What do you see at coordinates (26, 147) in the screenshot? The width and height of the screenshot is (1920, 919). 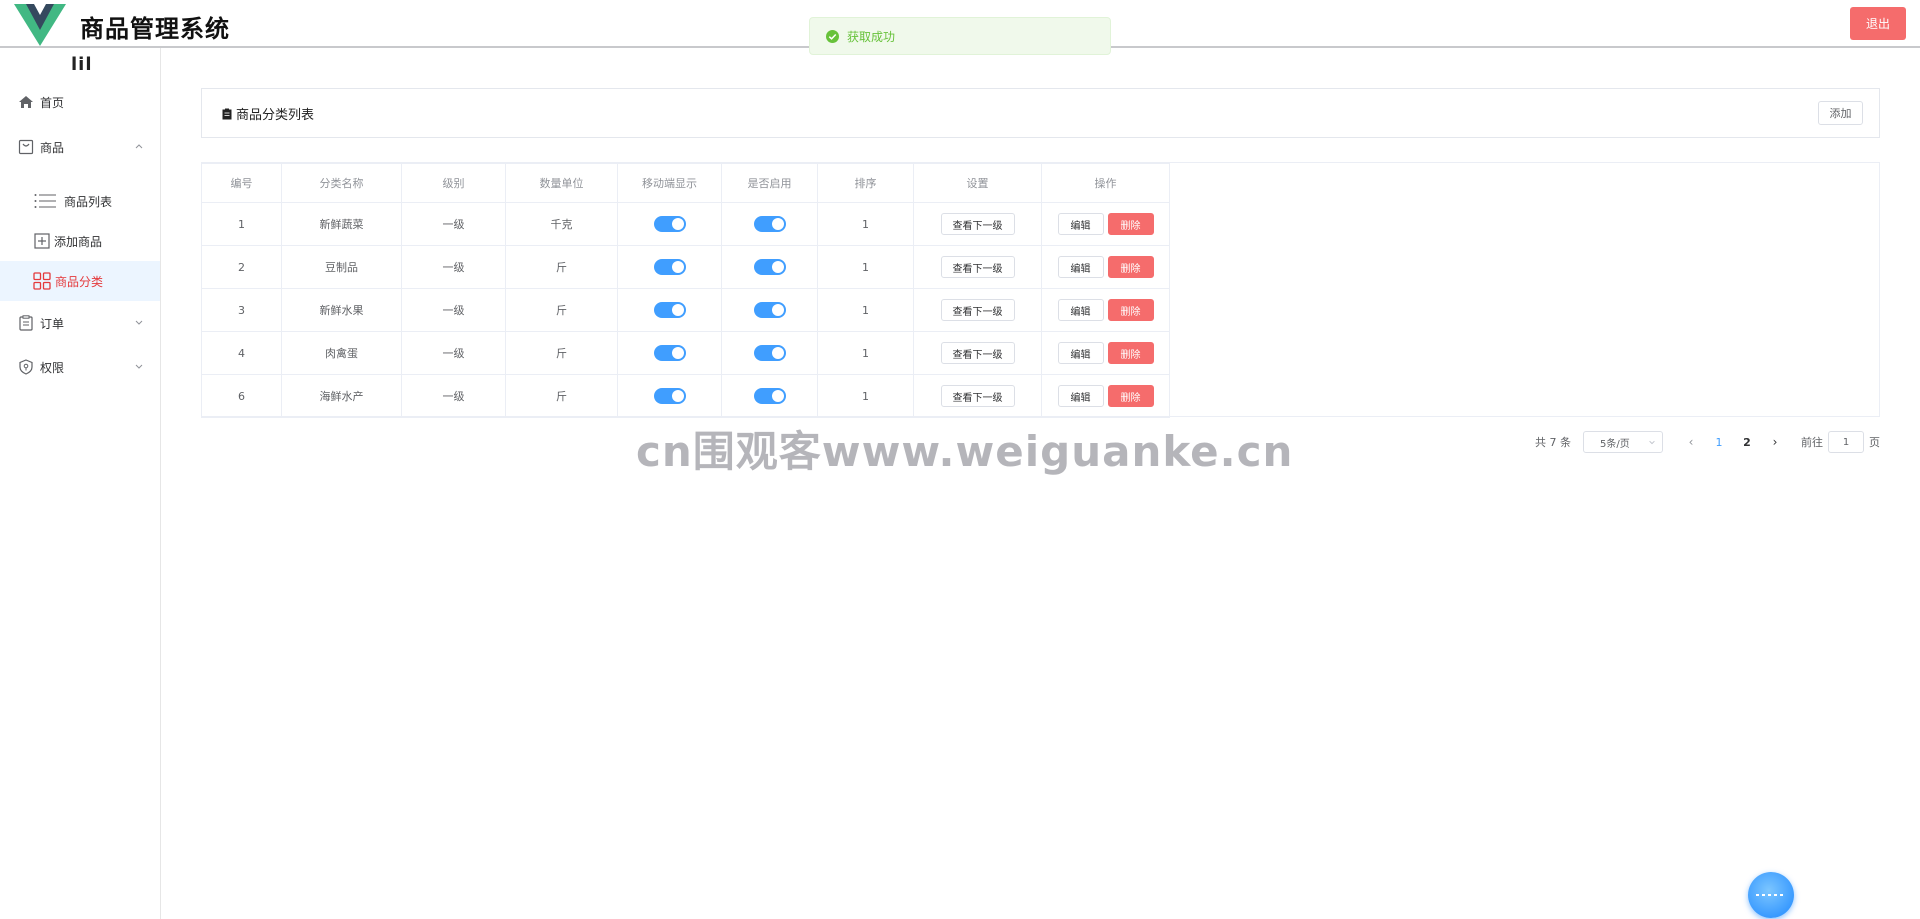 I see `goods-icon` at bounding box center [26, 147].